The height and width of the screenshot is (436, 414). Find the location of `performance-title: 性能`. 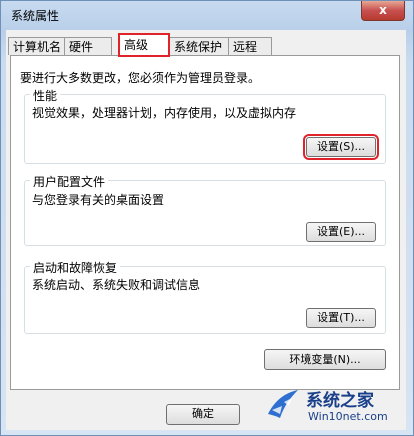

performance-title: 性能 is located at coordinates (45, 95).